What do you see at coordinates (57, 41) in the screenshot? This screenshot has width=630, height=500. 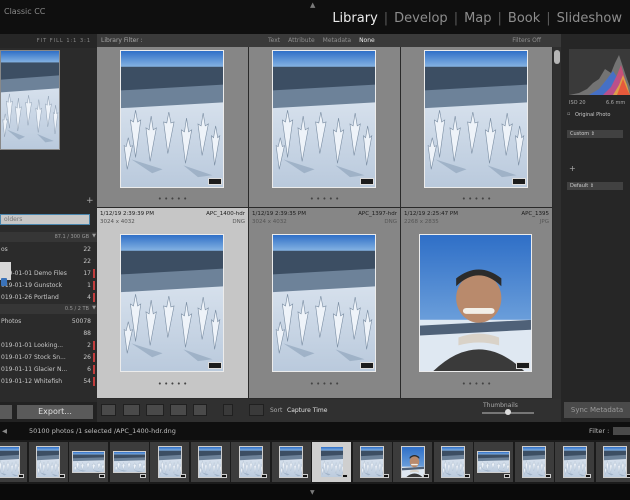 I see `zoom-fill: FILL` at bounding box center [57, 41].